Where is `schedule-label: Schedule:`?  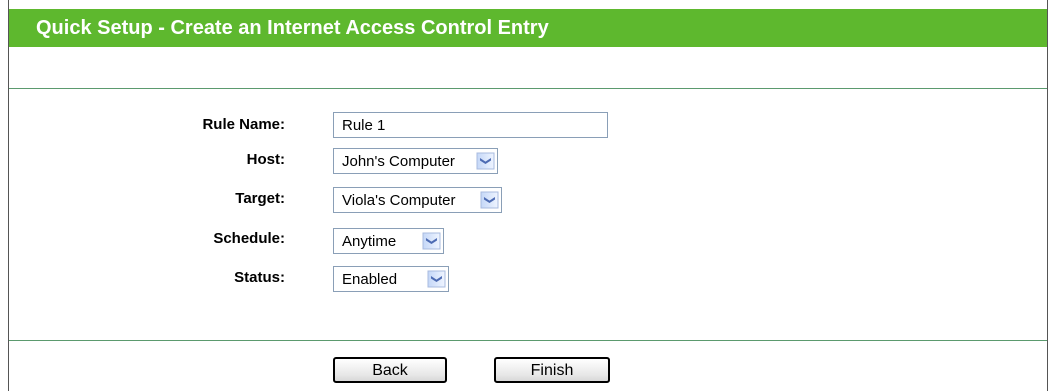 schedule-label: Schedule: is located at coordinates (249, 238).